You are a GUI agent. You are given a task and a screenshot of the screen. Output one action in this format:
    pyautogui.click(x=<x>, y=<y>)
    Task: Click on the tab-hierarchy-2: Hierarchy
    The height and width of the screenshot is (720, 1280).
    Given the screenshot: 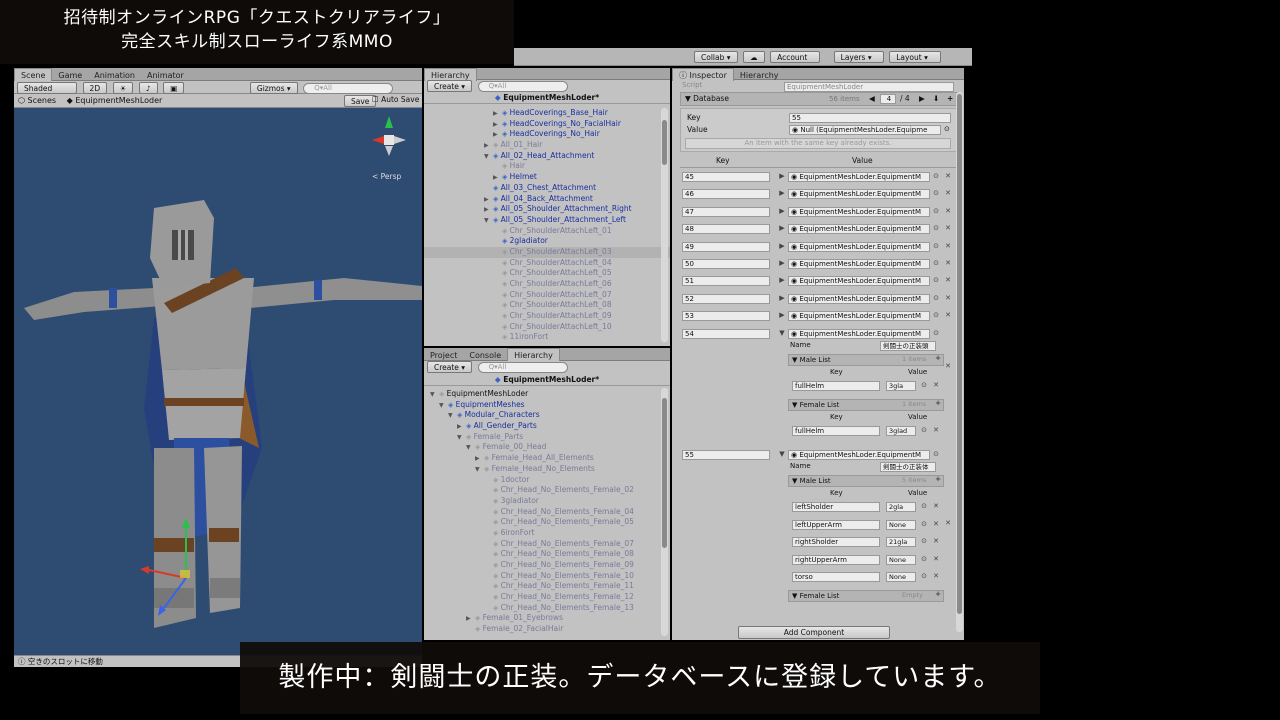 What is the action you would take?
    pyautogui.click(x=759, y=75)
    